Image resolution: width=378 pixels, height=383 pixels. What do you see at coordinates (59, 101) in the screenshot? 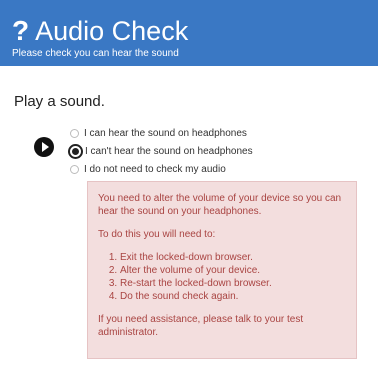
I see `play-sound-prompt: Play a sound.` at bounding box center [59, 101].